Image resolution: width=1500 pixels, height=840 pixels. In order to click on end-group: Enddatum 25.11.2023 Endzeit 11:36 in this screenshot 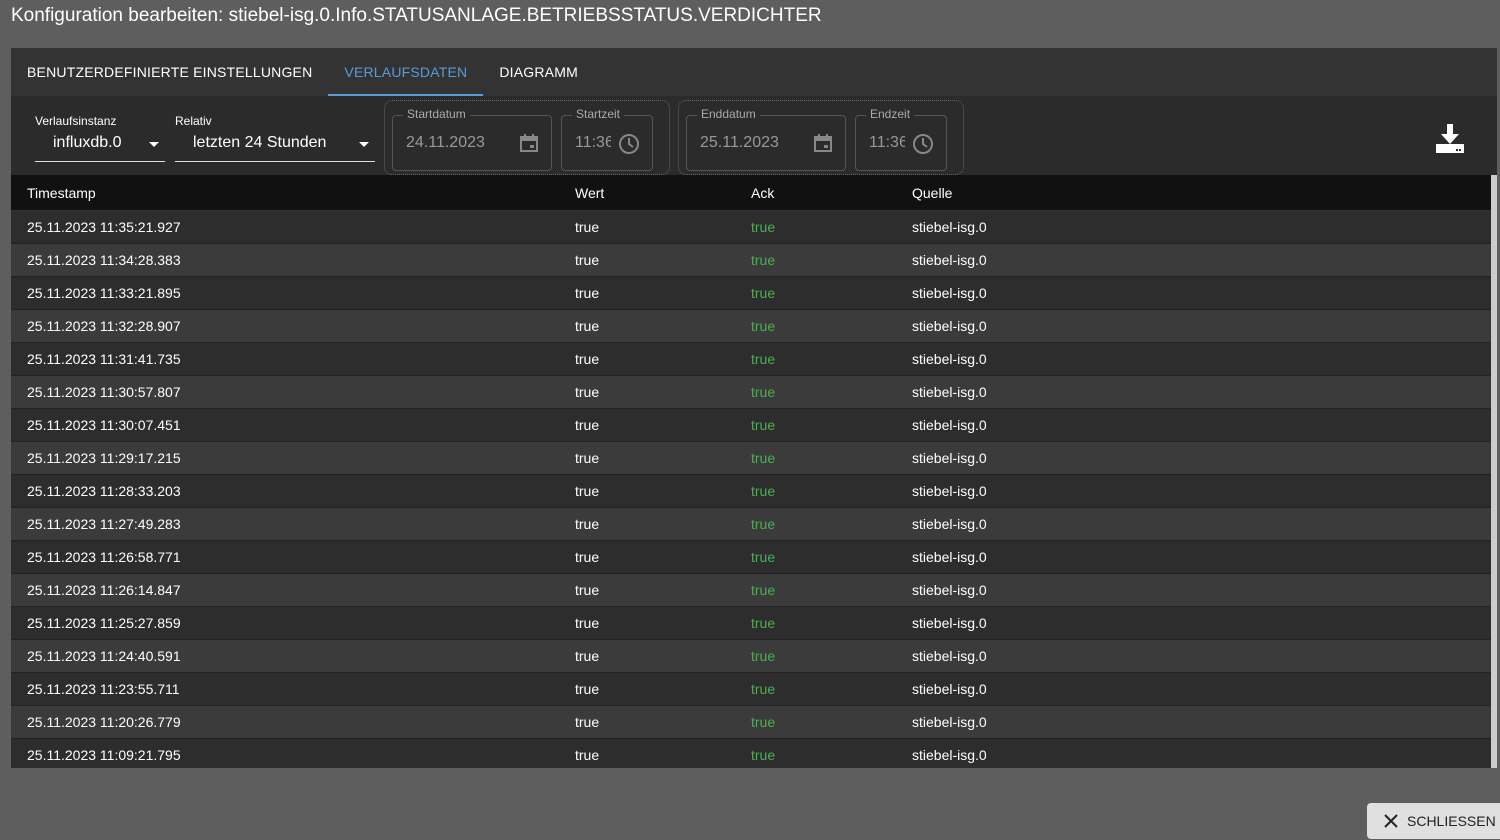, I will do `click(821, 137)`.